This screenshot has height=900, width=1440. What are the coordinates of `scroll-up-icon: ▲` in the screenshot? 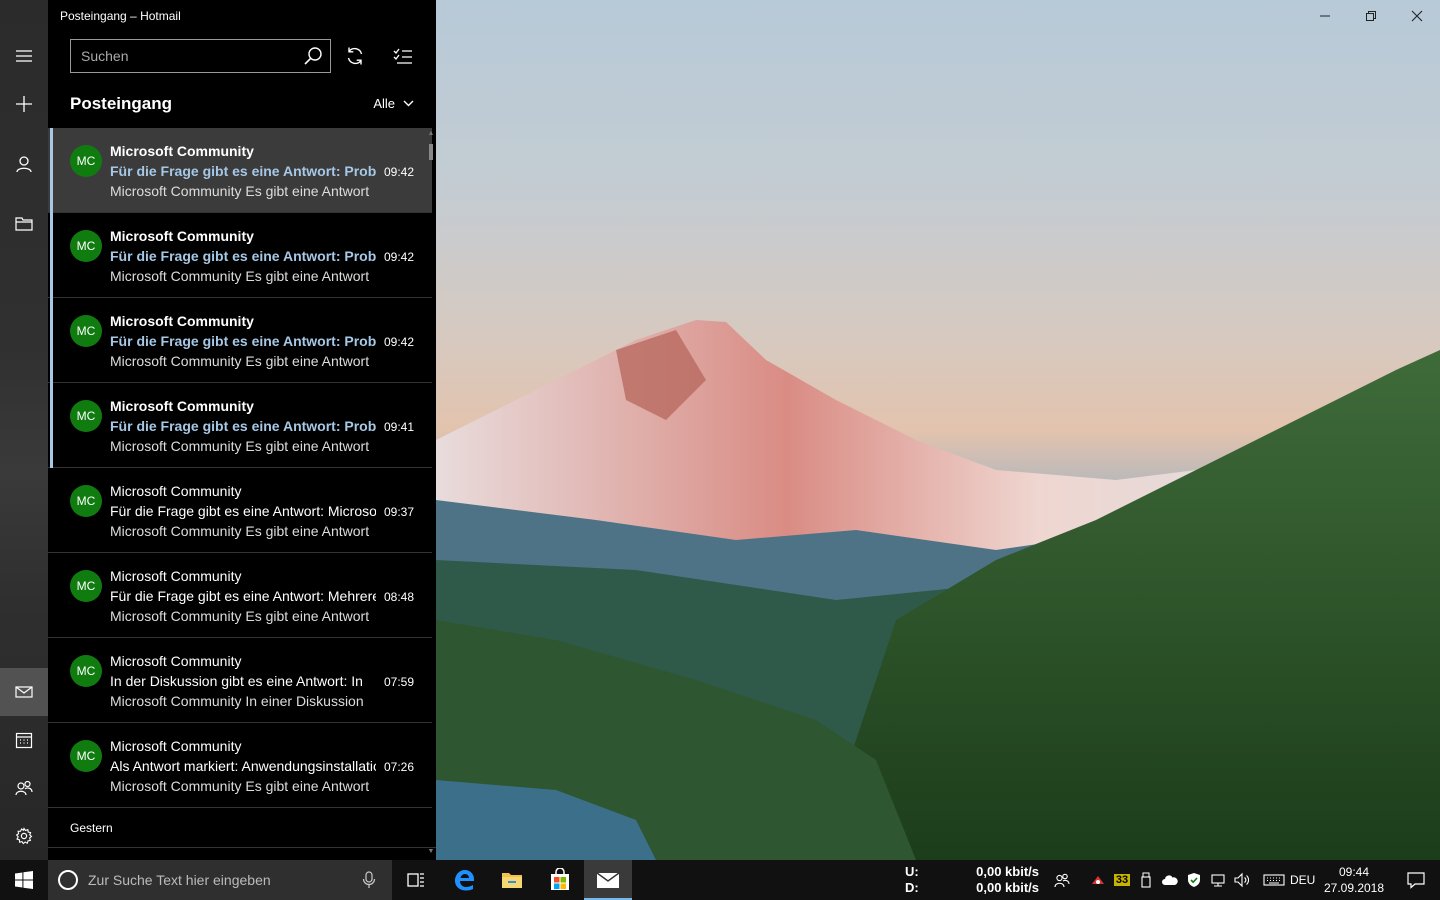 It's located at (431, 134).